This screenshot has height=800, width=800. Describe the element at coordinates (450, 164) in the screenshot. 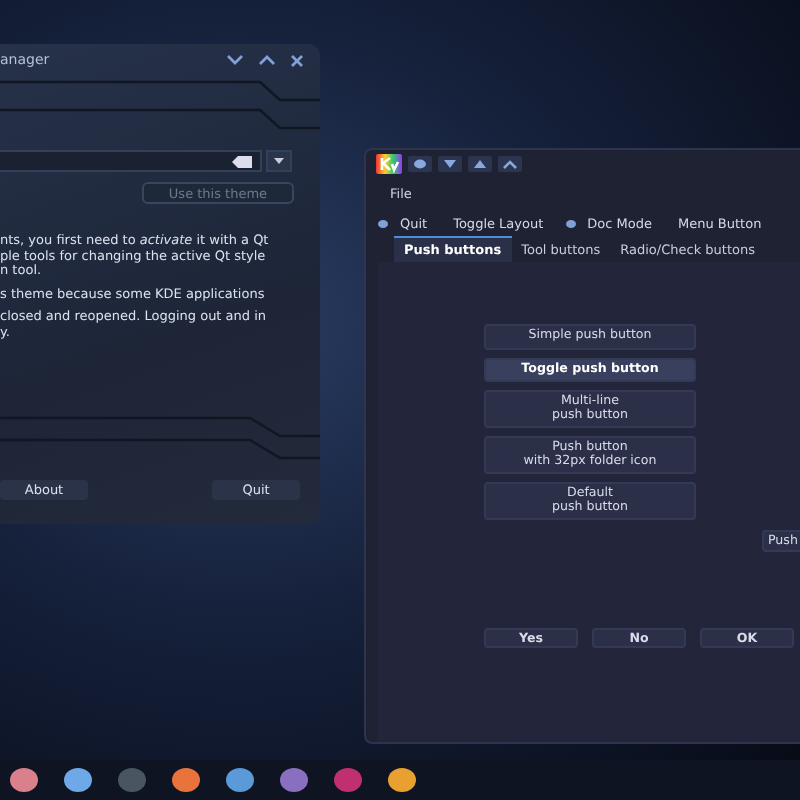

I see `triangle-down-icon` at that location.